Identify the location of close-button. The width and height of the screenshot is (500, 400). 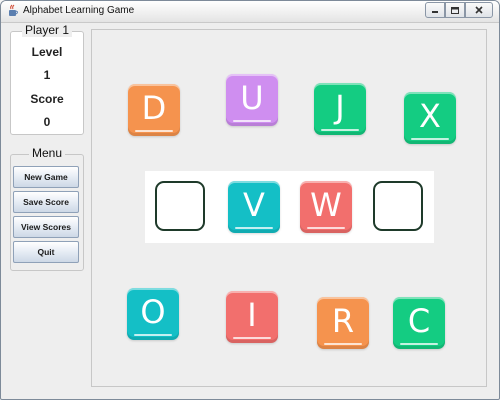
(479, 10).